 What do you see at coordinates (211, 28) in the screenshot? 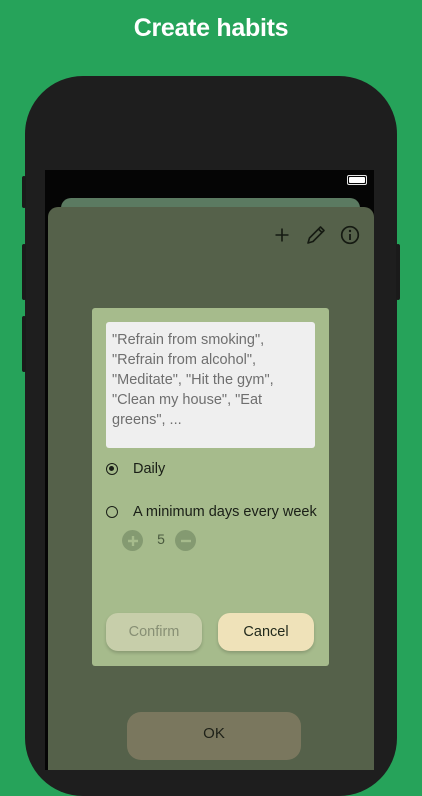
I see `headline: Create habits` at bounding box center [211, 28].